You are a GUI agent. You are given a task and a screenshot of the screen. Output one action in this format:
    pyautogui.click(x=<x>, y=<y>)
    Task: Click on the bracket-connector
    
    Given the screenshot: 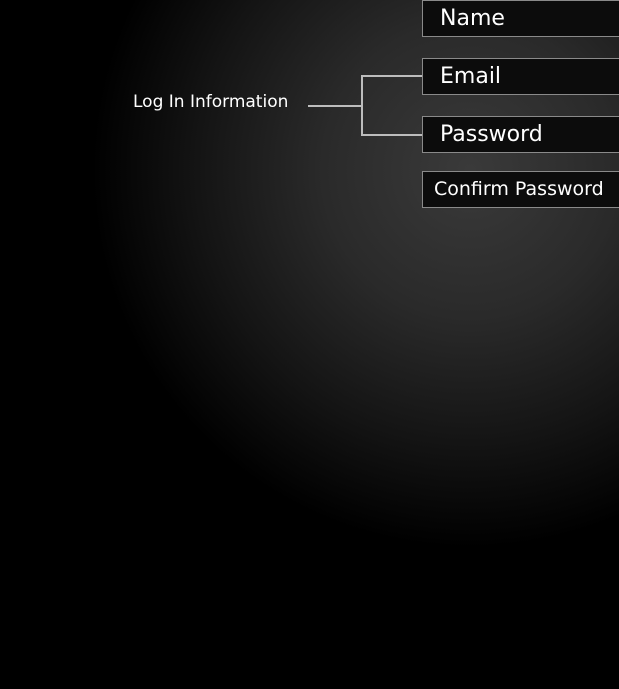 What is the action you would take?
    pyautogui.click(x=335, y=106)
    